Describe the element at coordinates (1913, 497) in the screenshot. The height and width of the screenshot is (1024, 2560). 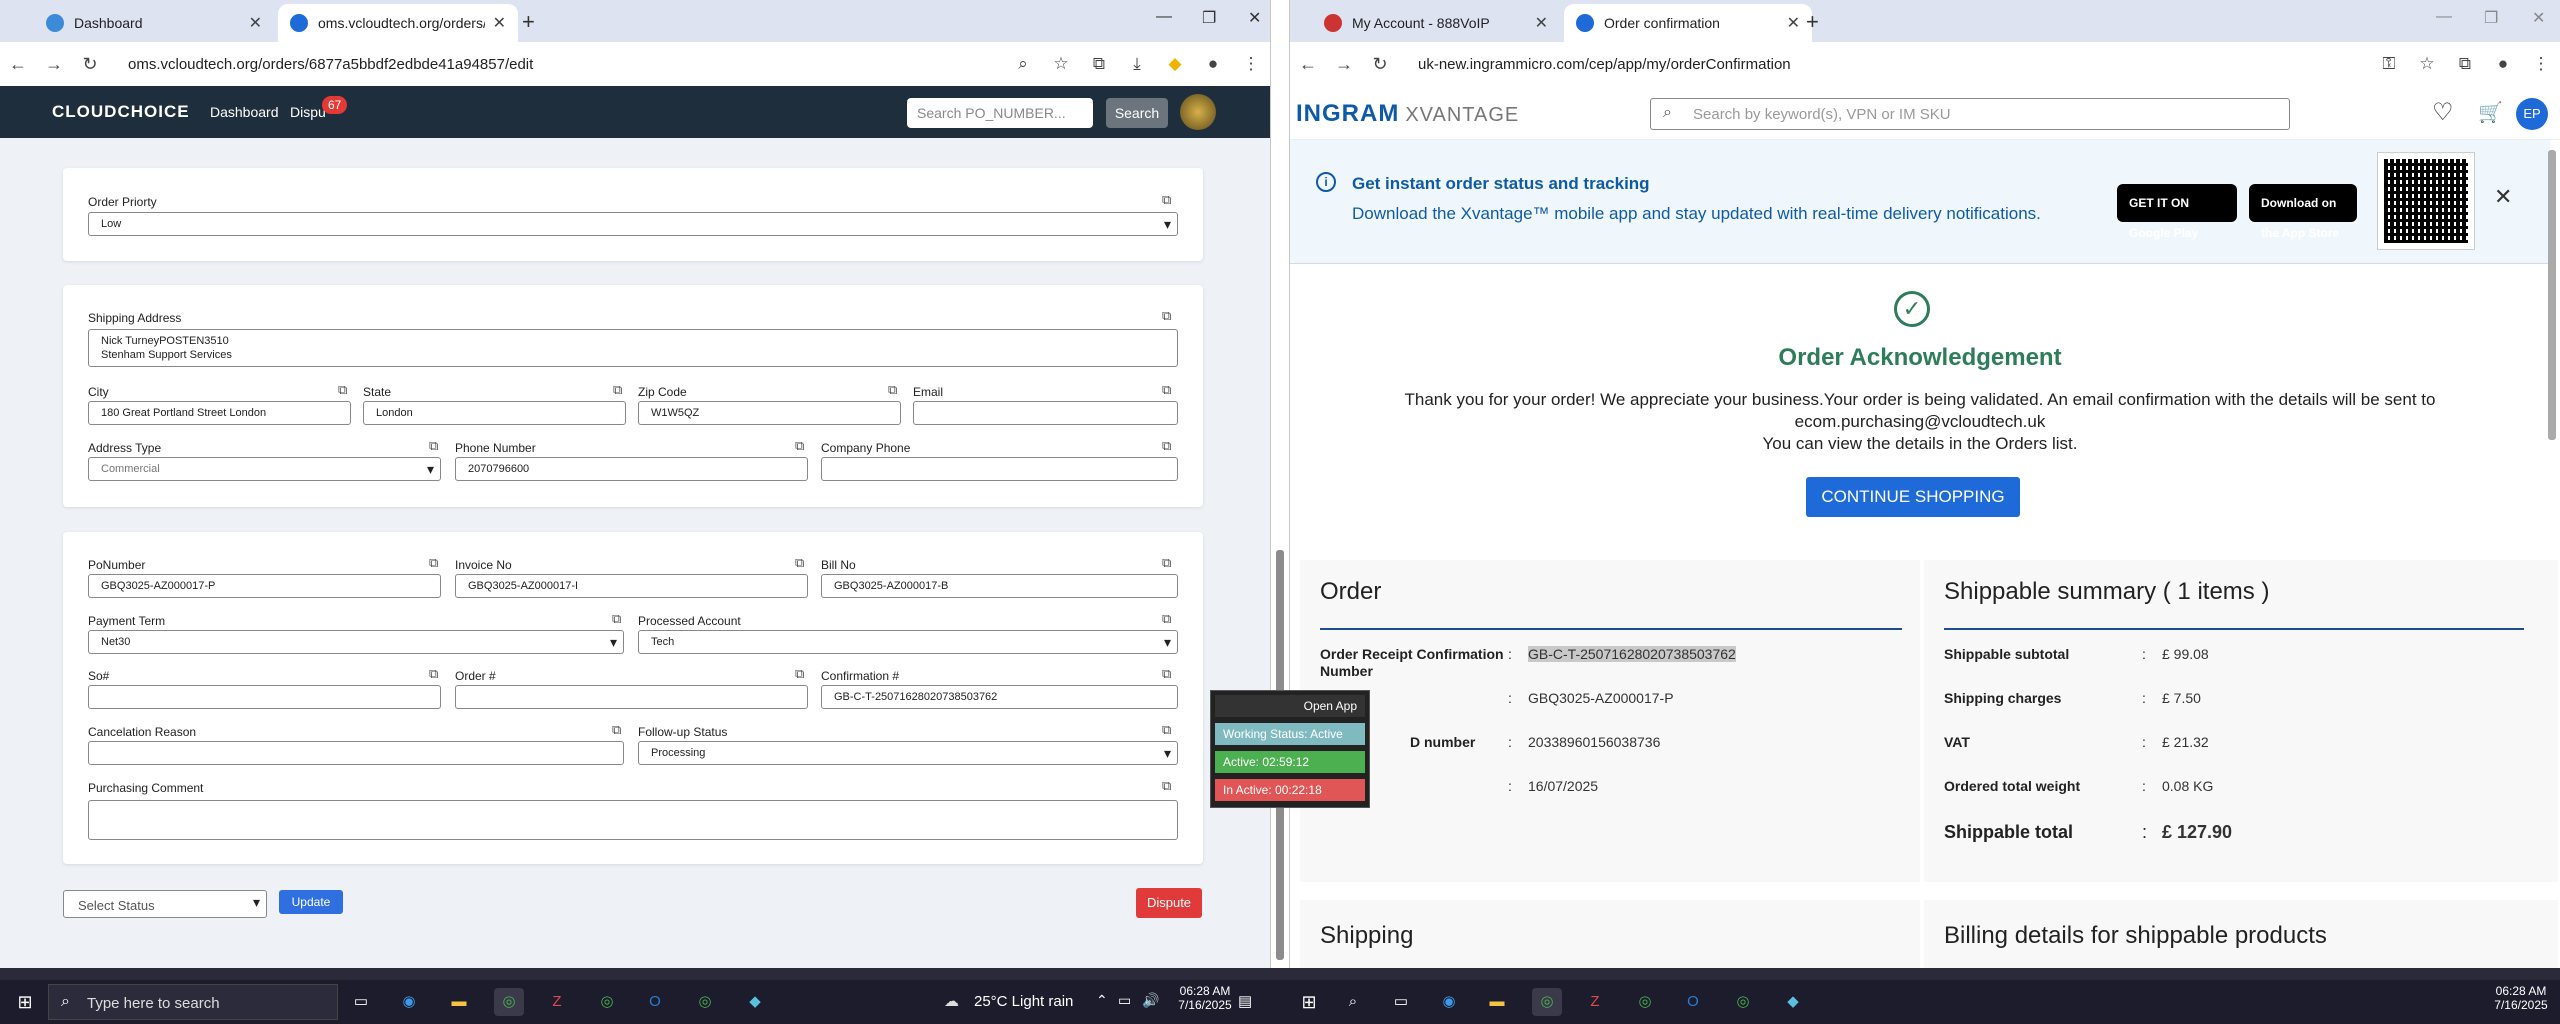
I see `continue-shopping-button: CONTINUE SHOPPING` at that location.